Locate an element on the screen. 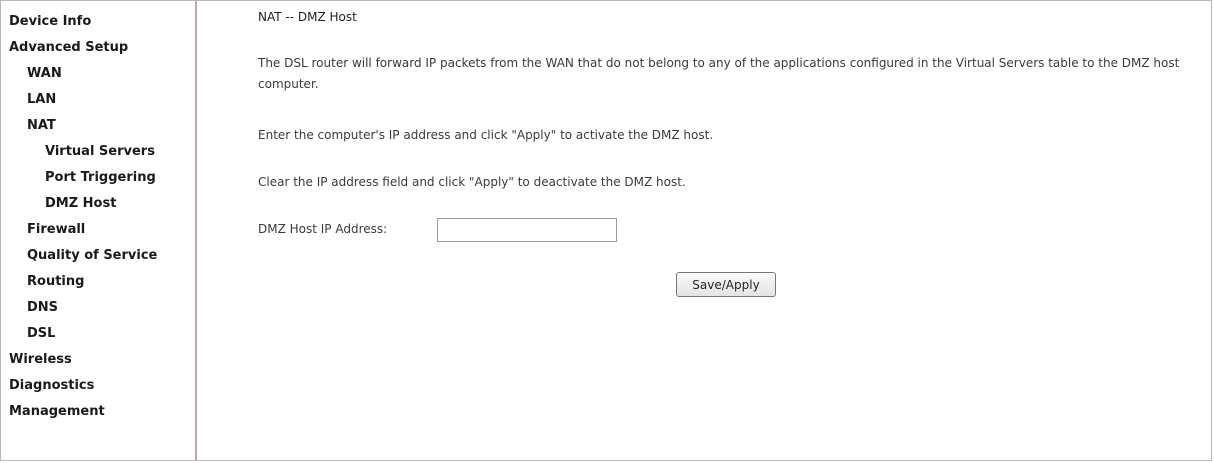  sidebar-item-dmz-host: DMZ Host is located at coordinates (80, 204).